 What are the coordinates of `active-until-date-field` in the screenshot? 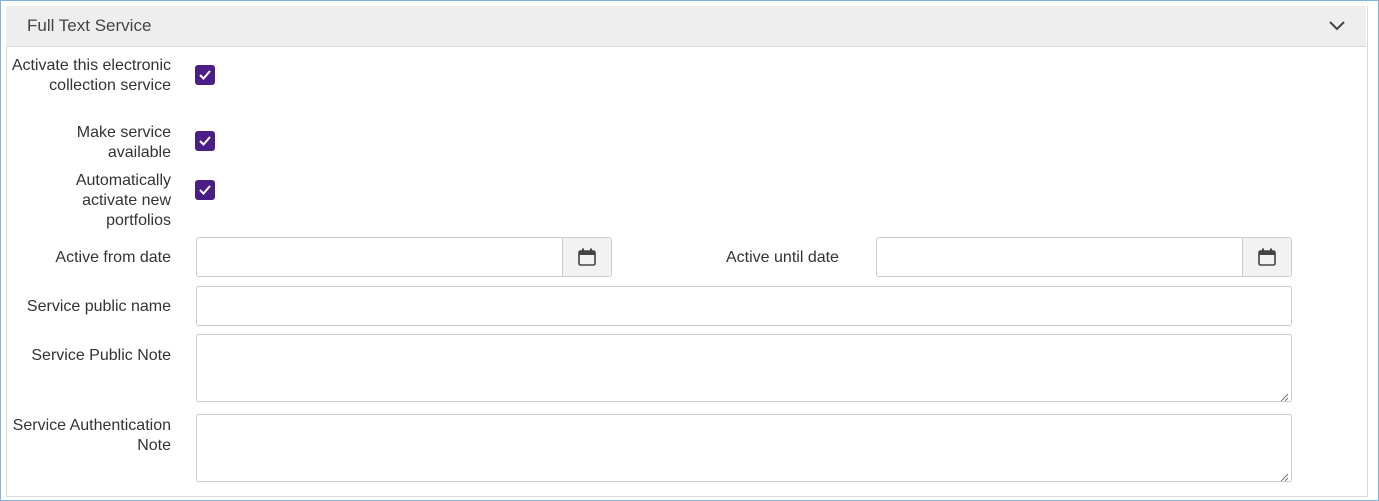 It's located at (1084, 257).